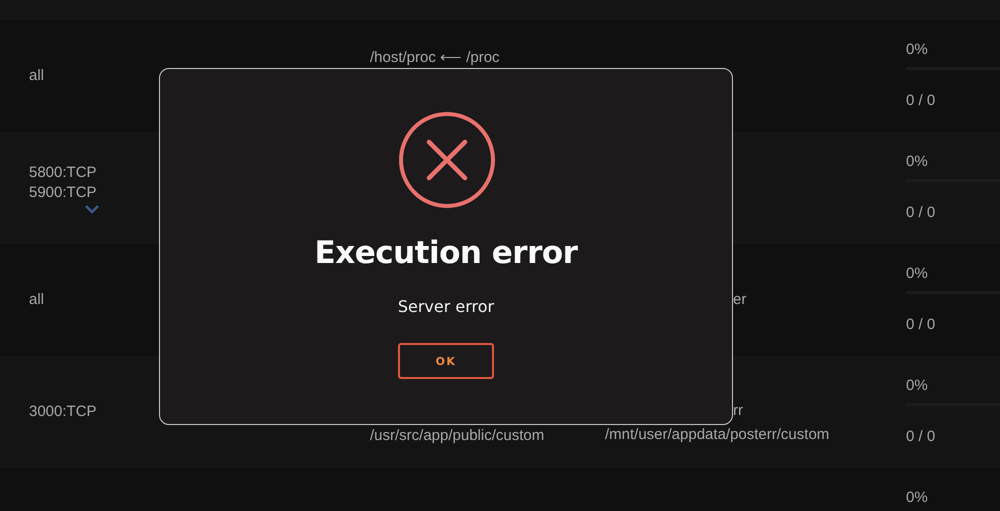 This screenshot has height=511, width=1000. I want to click on error-icon, so click(447, 160).